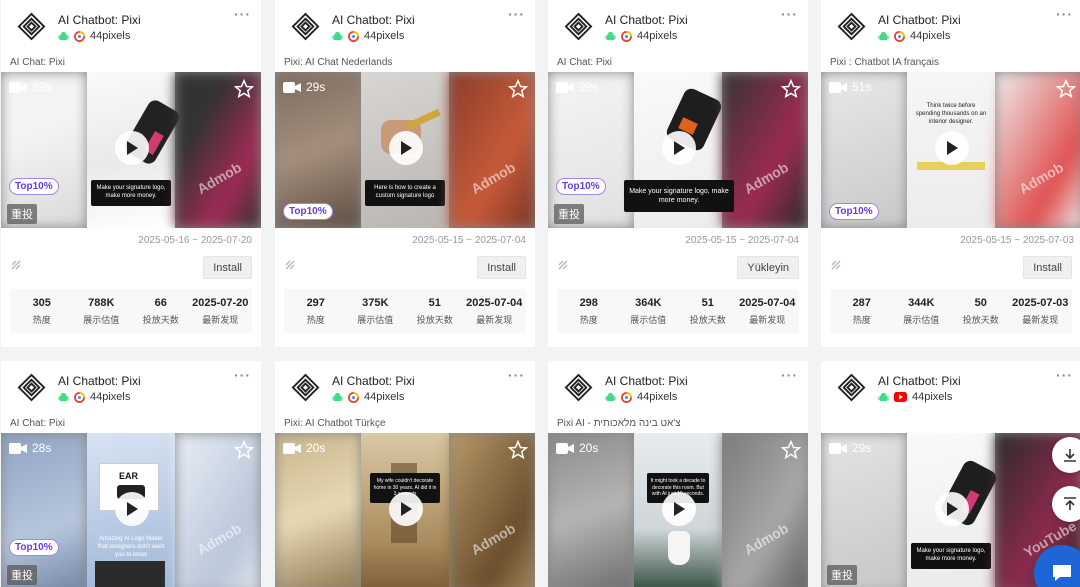 The height and width of the screenshot is (587, 1080). I want to click on youtube-icon, so click(900, 397).